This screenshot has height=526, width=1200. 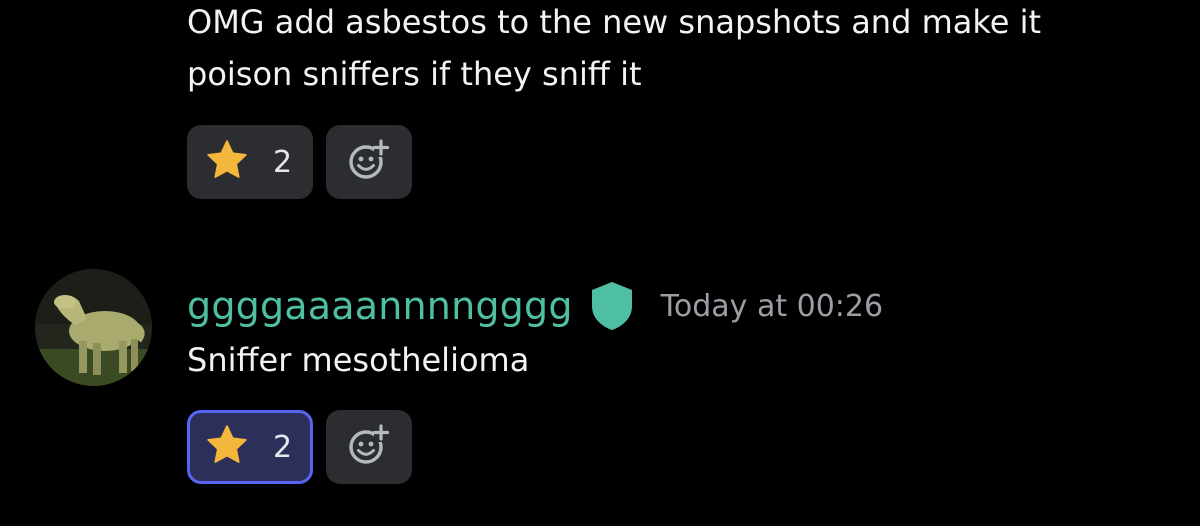 What do you see at coordinates (380, 306) in the screenshot?
I see `username: ggggaaaannnngggg` at bounding box center [380, 306].